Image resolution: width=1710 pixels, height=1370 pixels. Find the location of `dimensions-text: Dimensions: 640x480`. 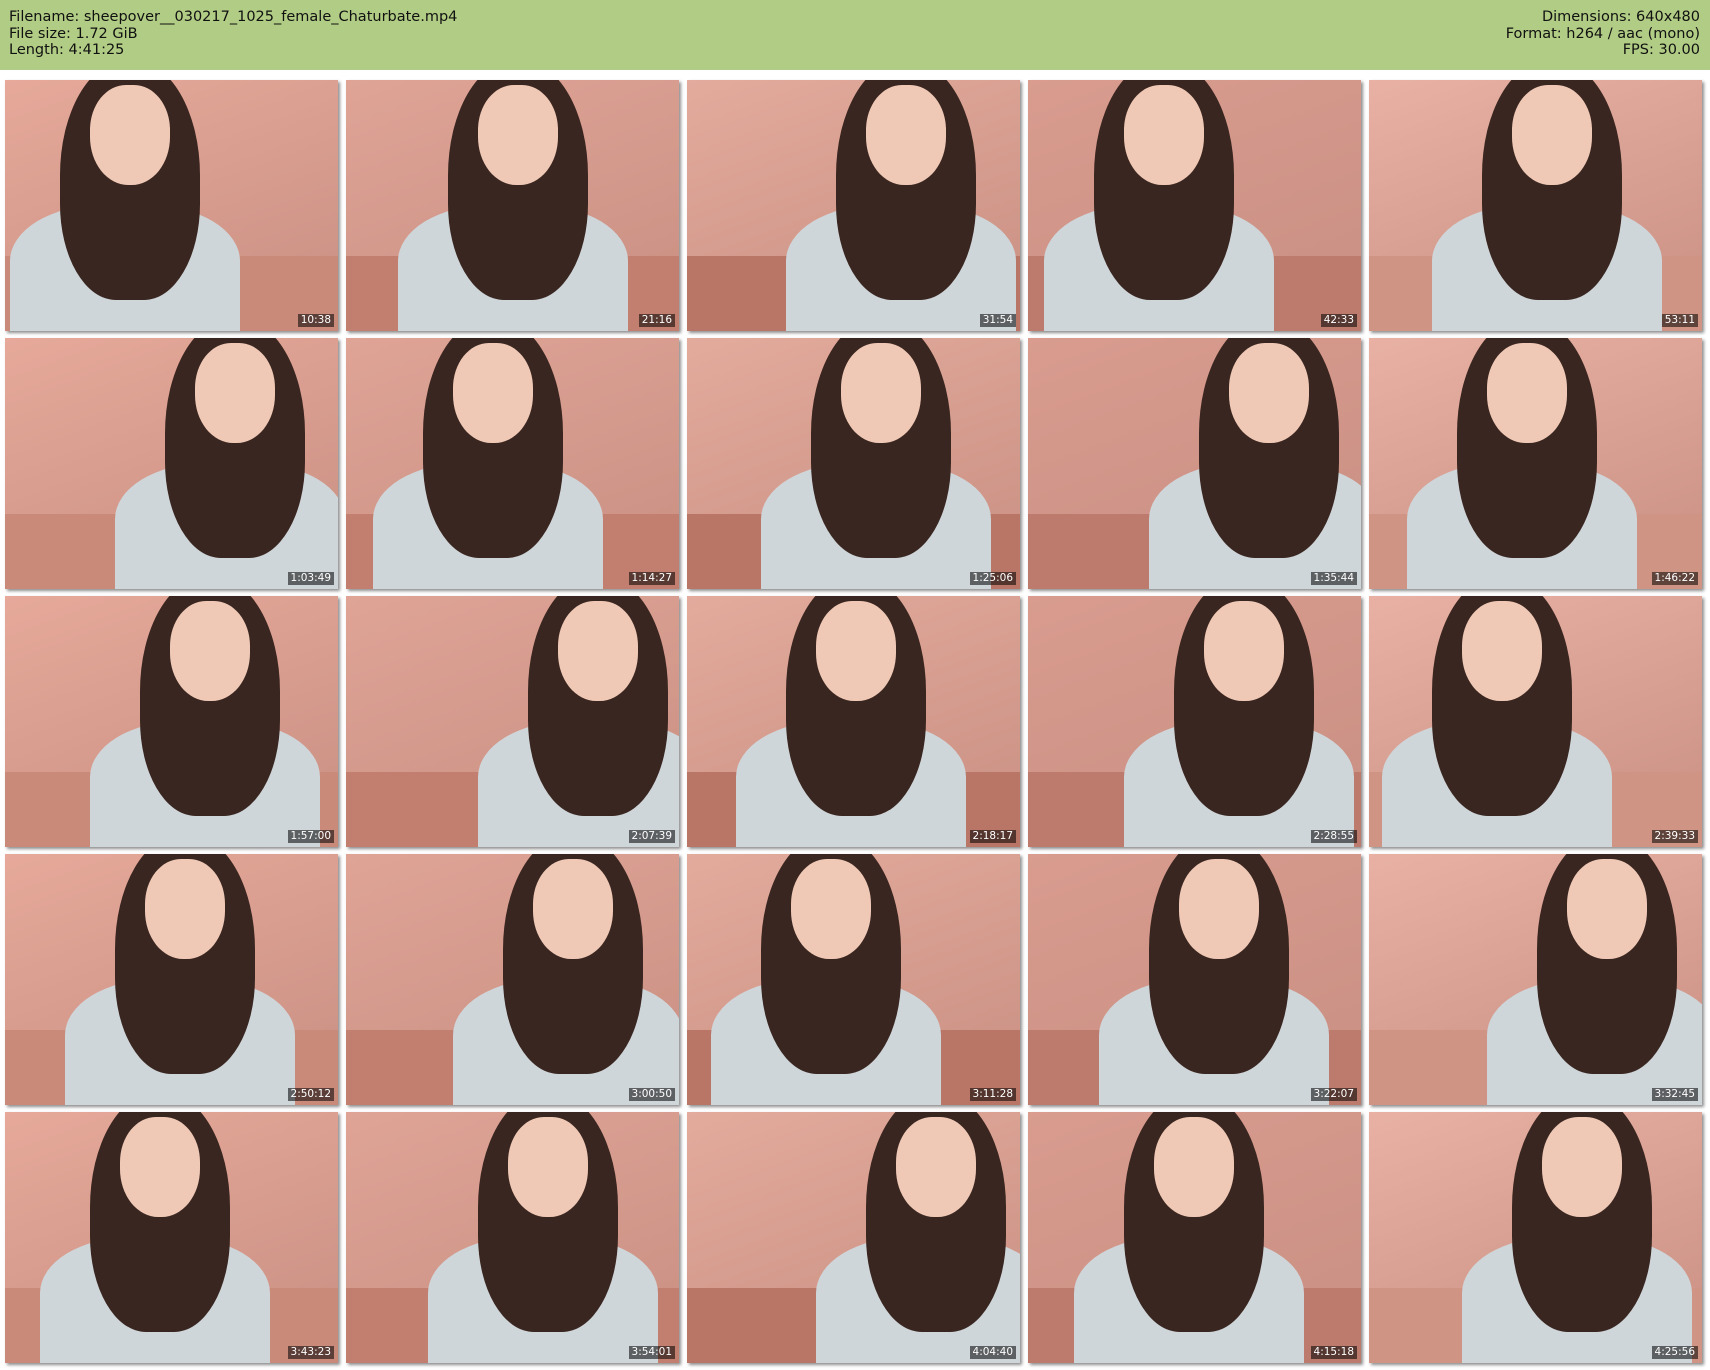

dimensions-text: Dimensions: 640x480 is located at coordinates (1620, 17).